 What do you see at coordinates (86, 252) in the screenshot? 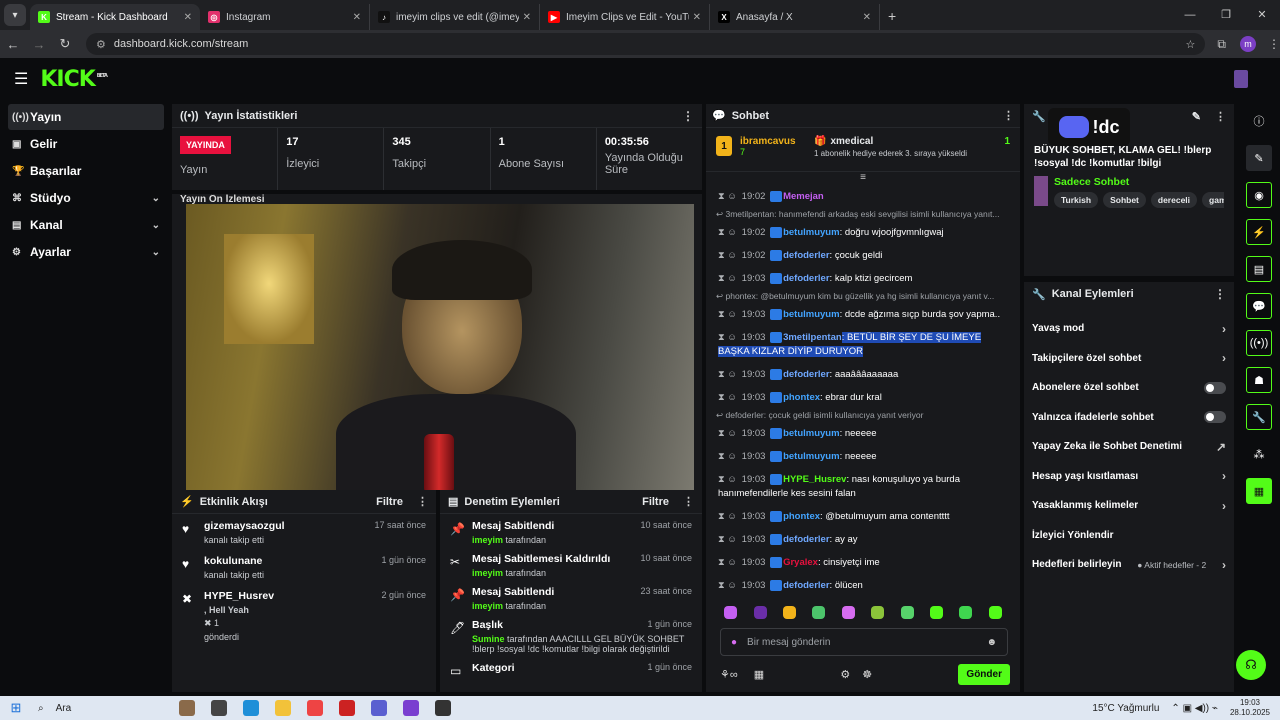
I see `sidebar-item-ayarlar: ⚙ Ayarlar ⌄` at bounding box center [86, 252].